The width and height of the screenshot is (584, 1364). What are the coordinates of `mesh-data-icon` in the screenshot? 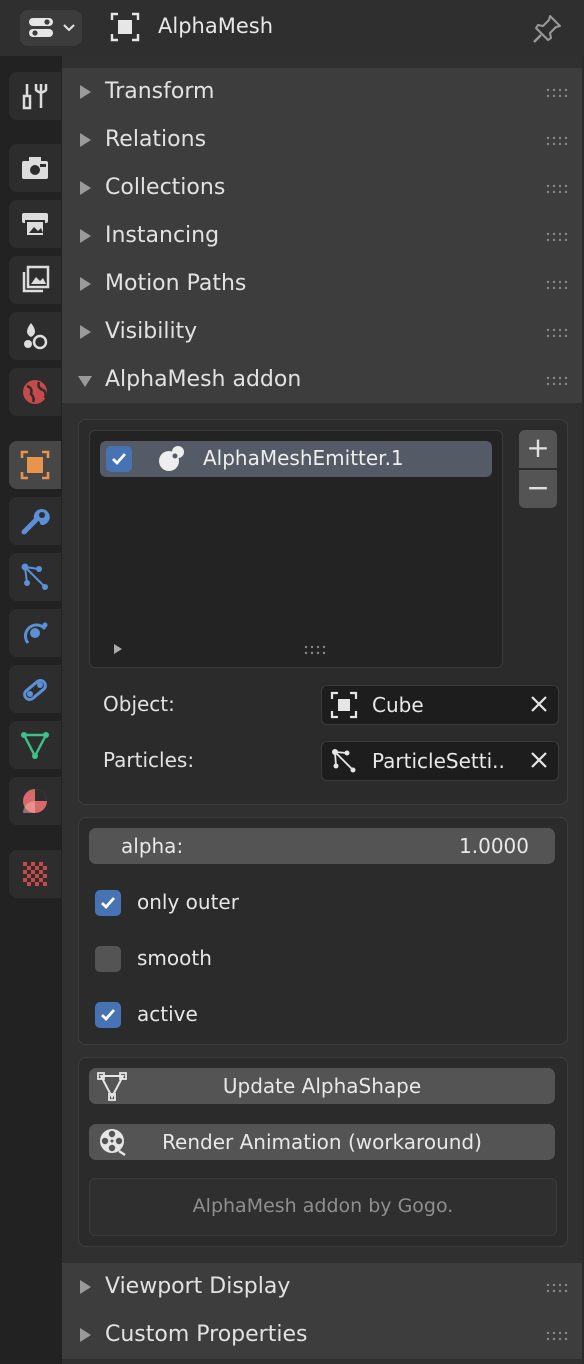 It's located at (35, 745).